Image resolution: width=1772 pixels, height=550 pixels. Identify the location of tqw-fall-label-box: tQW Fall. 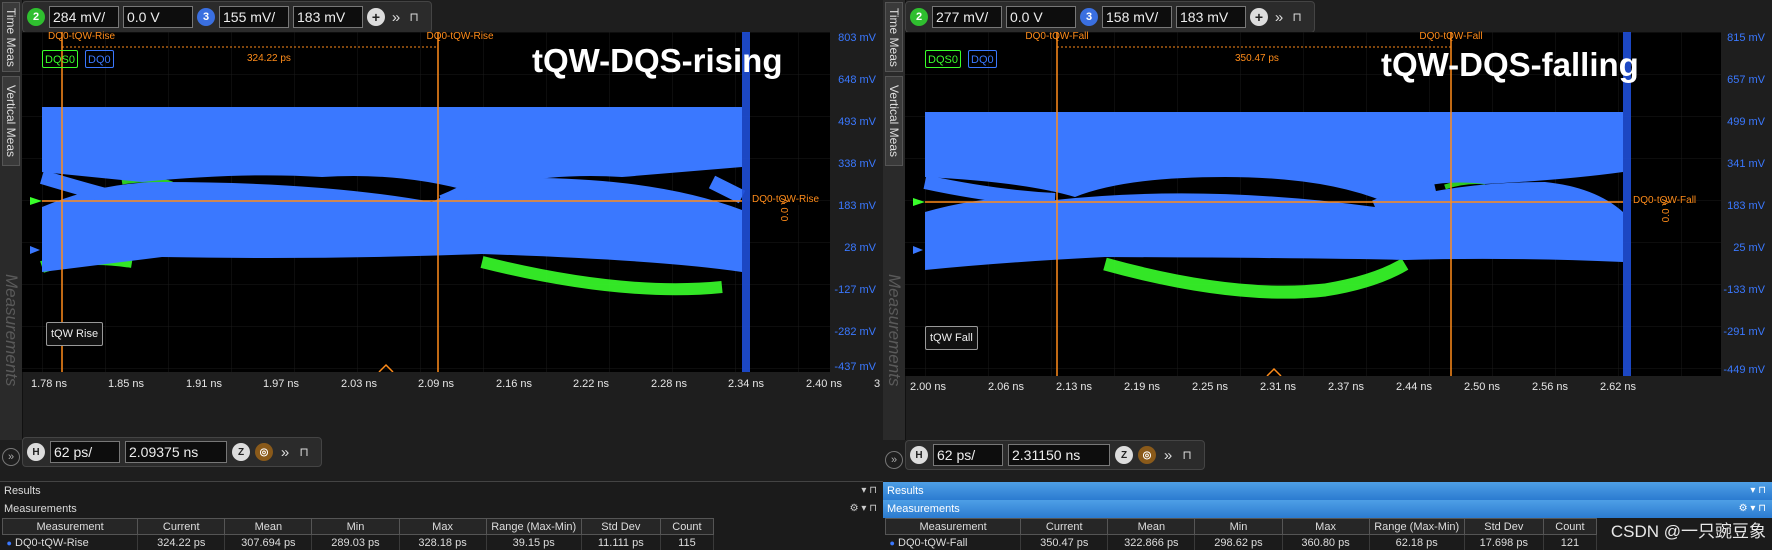
(951, 338).